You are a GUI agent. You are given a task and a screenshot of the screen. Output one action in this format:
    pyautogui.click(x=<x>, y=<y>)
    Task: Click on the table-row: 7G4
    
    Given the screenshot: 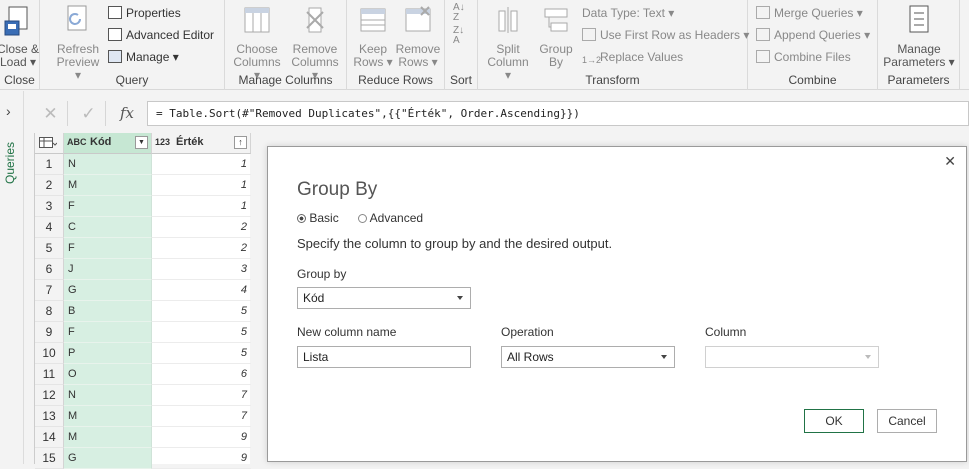 What is the action you would take?
    pyautogui.click(x=143, y=290)
    